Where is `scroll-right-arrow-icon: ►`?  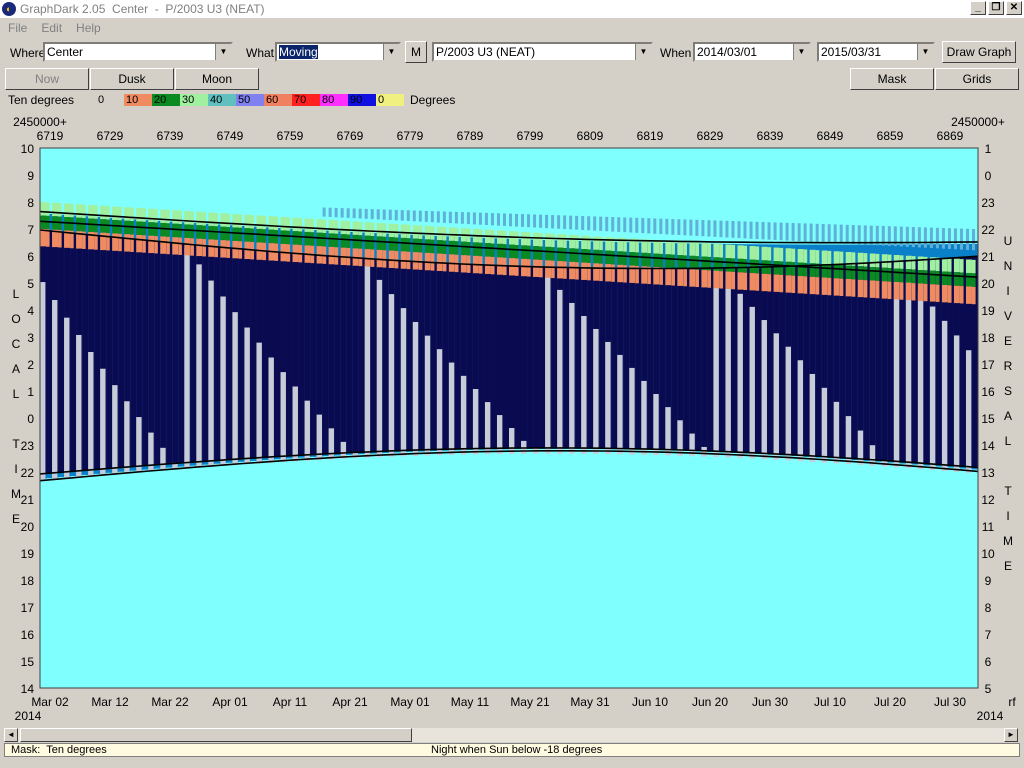 scroll-right-arrow-icon: ► is located at coordinates (1011, 735).